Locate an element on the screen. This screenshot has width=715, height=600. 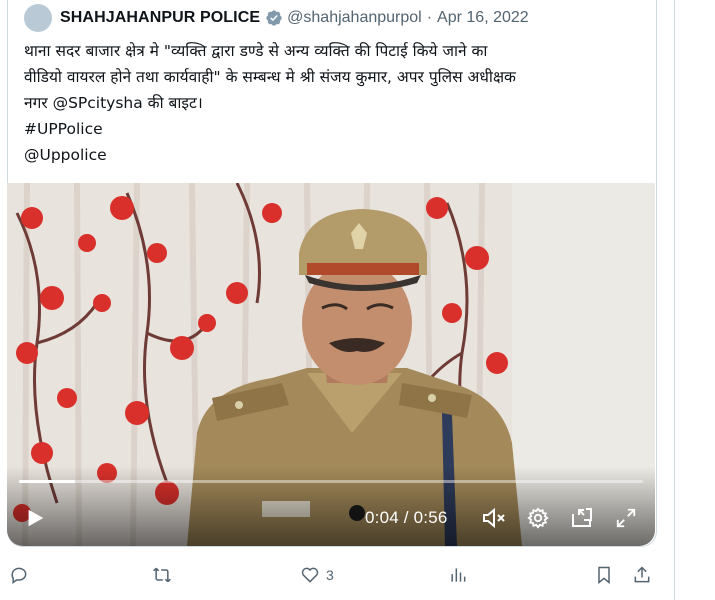
like-count: 3 is located at coordinates (330, 575).